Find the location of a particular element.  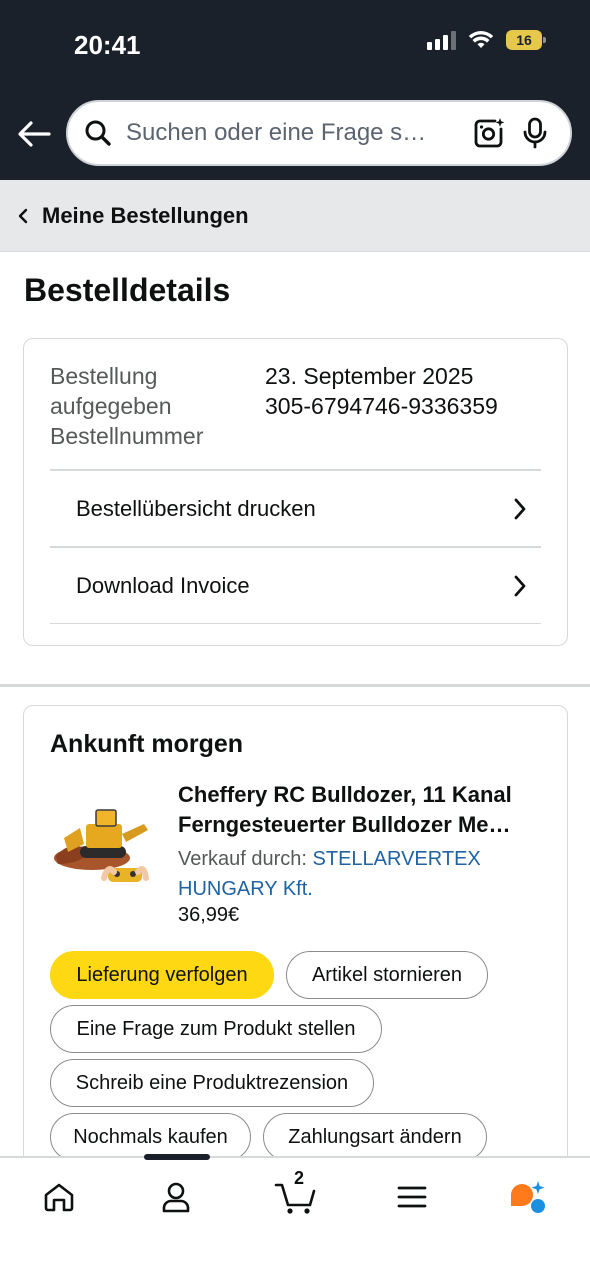

product-title-line-1: Cheffery RC Bulldozer, 11 Kanal is located at coordinates (363, 795).